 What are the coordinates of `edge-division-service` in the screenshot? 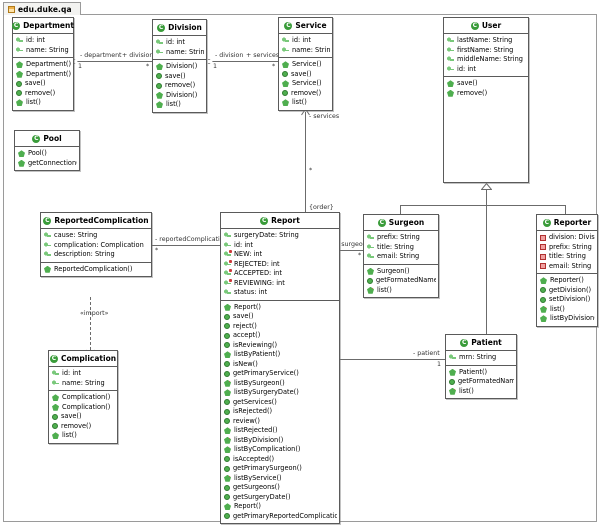 It's located at (245, 61).